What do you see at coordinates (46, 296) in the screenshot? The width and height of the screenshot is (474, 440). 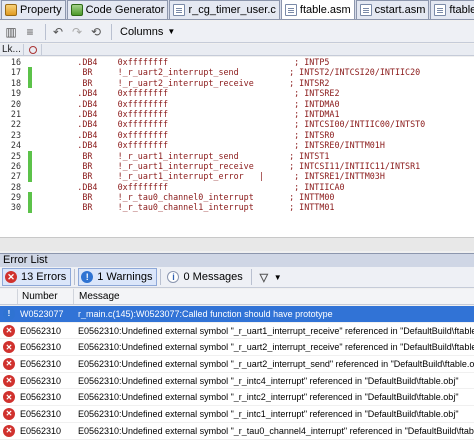 I see `number-column-header: Number` at bounding box center [46, 296].